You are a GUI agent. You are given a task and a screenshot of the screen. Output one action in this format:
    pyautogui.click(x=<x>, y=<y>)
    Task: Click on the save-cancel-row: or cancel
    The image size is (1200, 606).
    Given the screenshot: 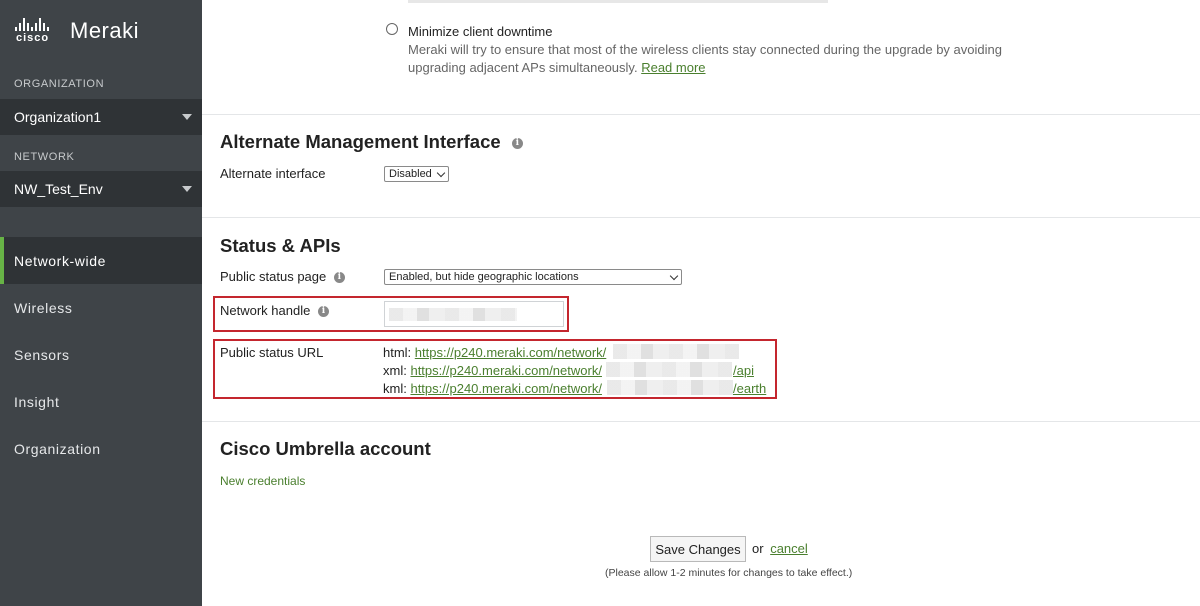 What is the action you would take?
    pyautogui.click(x=780, y=548)
    